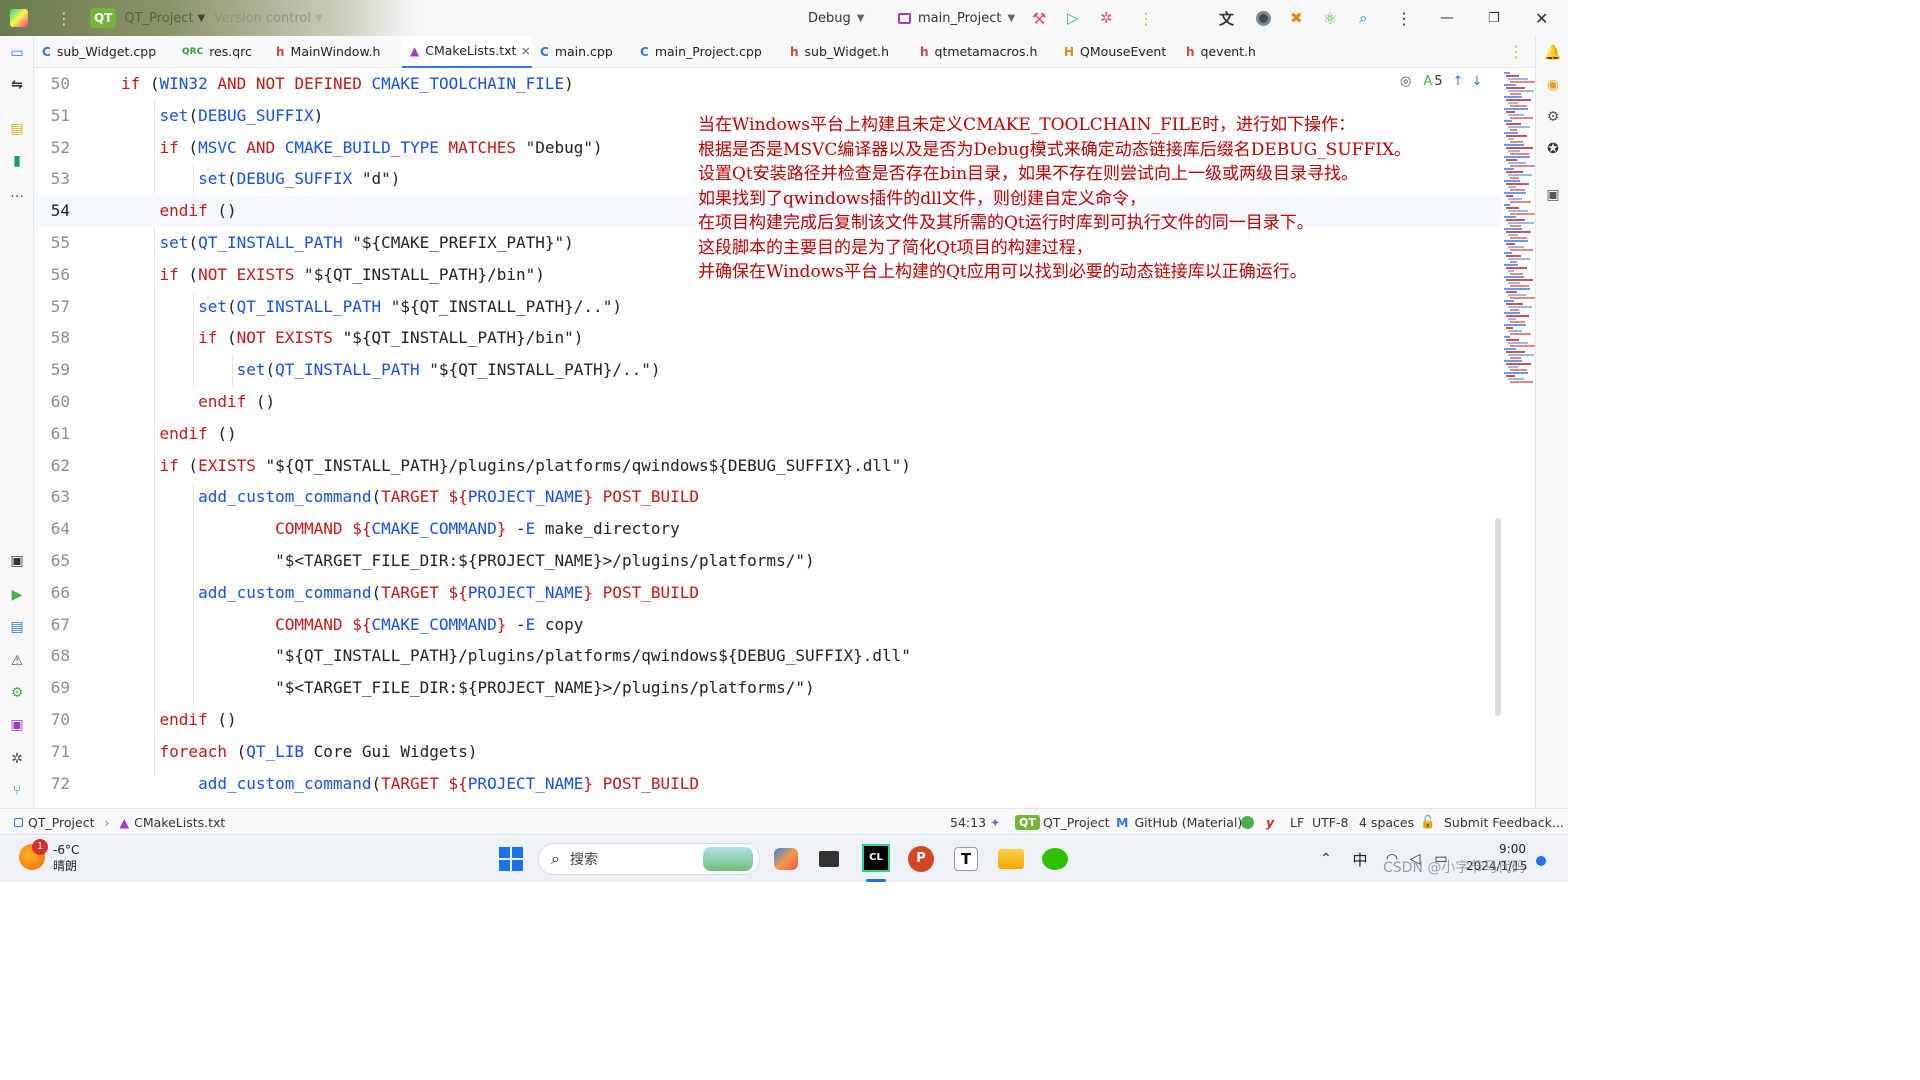 The width and height of the screenshot is (1920, 1080). What do you see at coordinates (1476, 81) in the screenshot?
I see `arrow-down-icon: ↓` at bounding box center [1476, 81].